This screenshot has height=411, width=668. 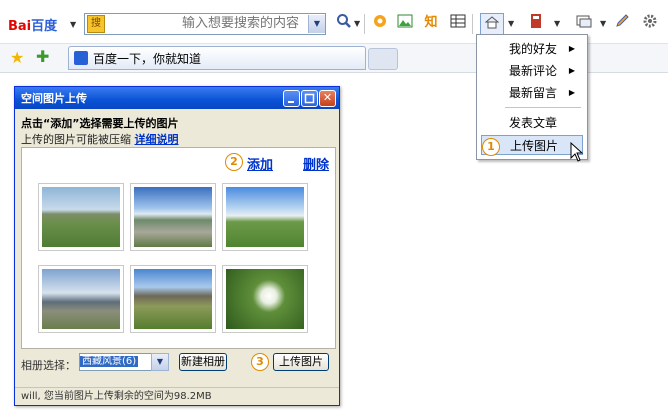 I want to click on search-input, so click(x=204, y=23).